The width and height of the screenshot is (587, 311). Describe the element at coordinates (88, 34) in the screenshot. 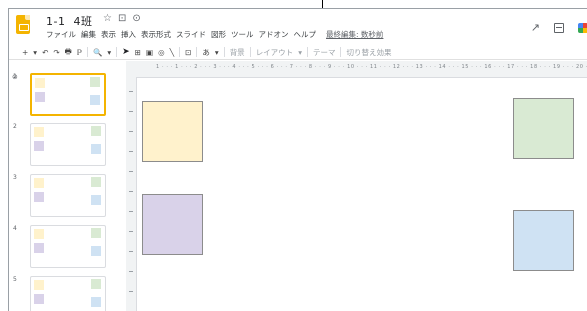

I see `menu-edit: 編集` at that location.